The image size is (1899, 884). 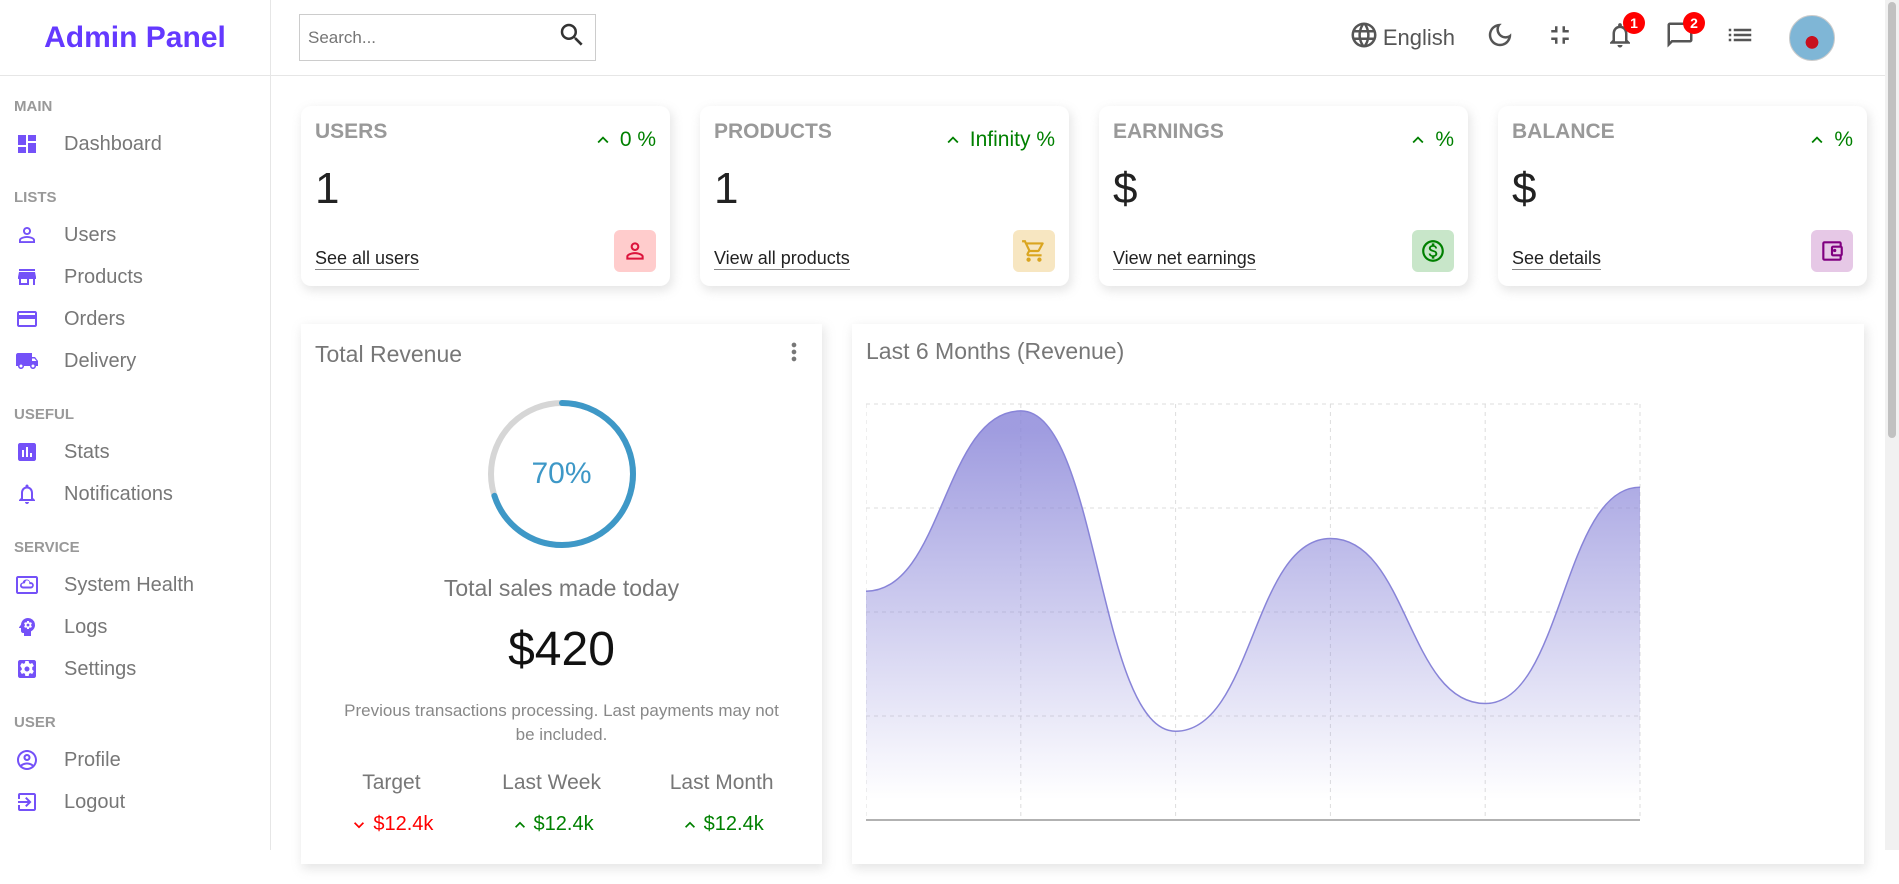 What do you see at coordinates (327, 188) in the screenshot?
I see `widget-value: 1` at bounding box center [327, 188].